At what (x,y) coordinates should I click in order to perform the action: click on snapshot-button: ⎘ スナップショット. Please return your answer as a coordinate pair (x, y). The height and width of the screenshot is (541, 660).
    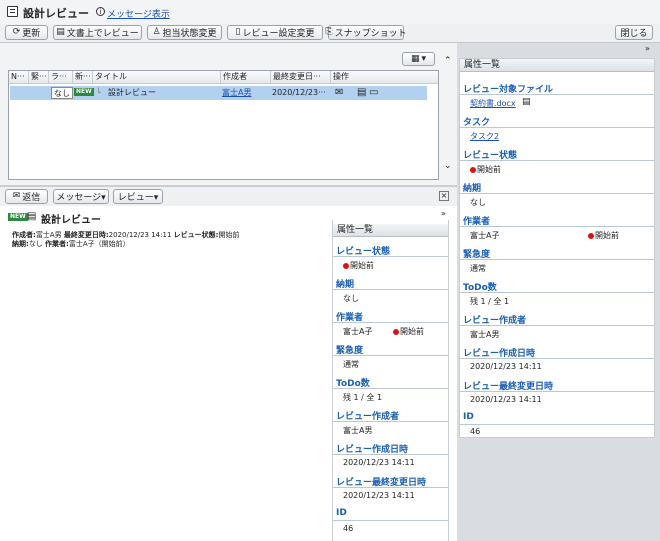
    Looking at the image, I should click on (366, 32).